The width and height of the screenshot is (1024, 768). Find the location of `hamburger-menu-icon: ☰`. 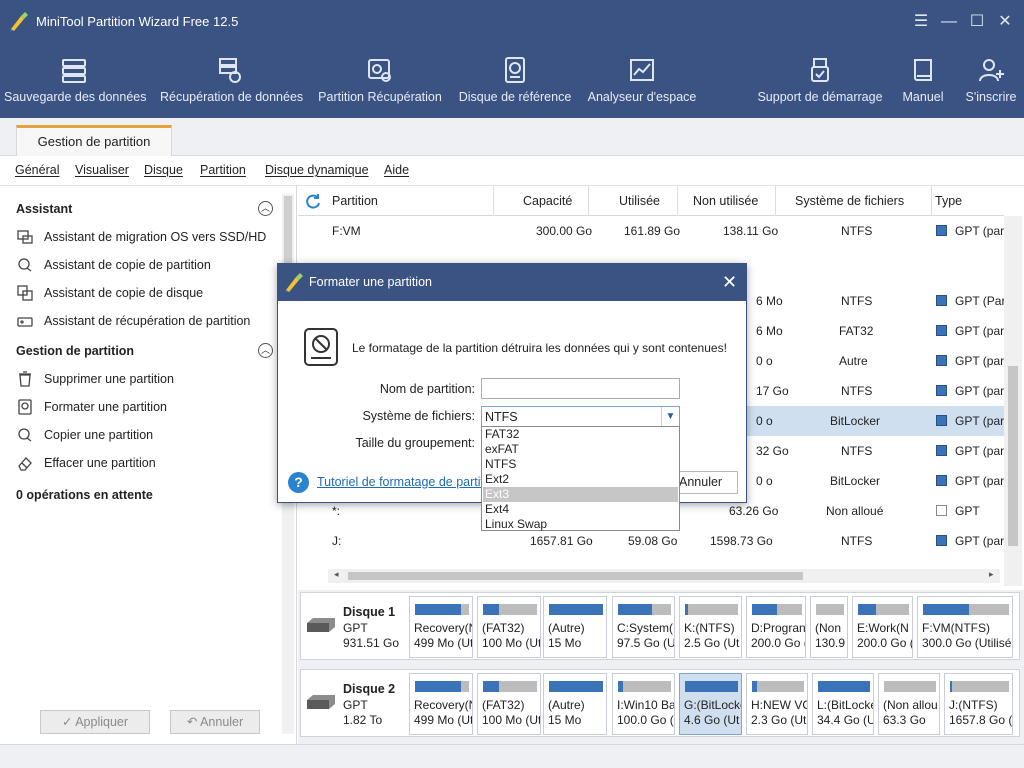

hamburger-menu-icon: ☰ is located at coordinates (921, 22).